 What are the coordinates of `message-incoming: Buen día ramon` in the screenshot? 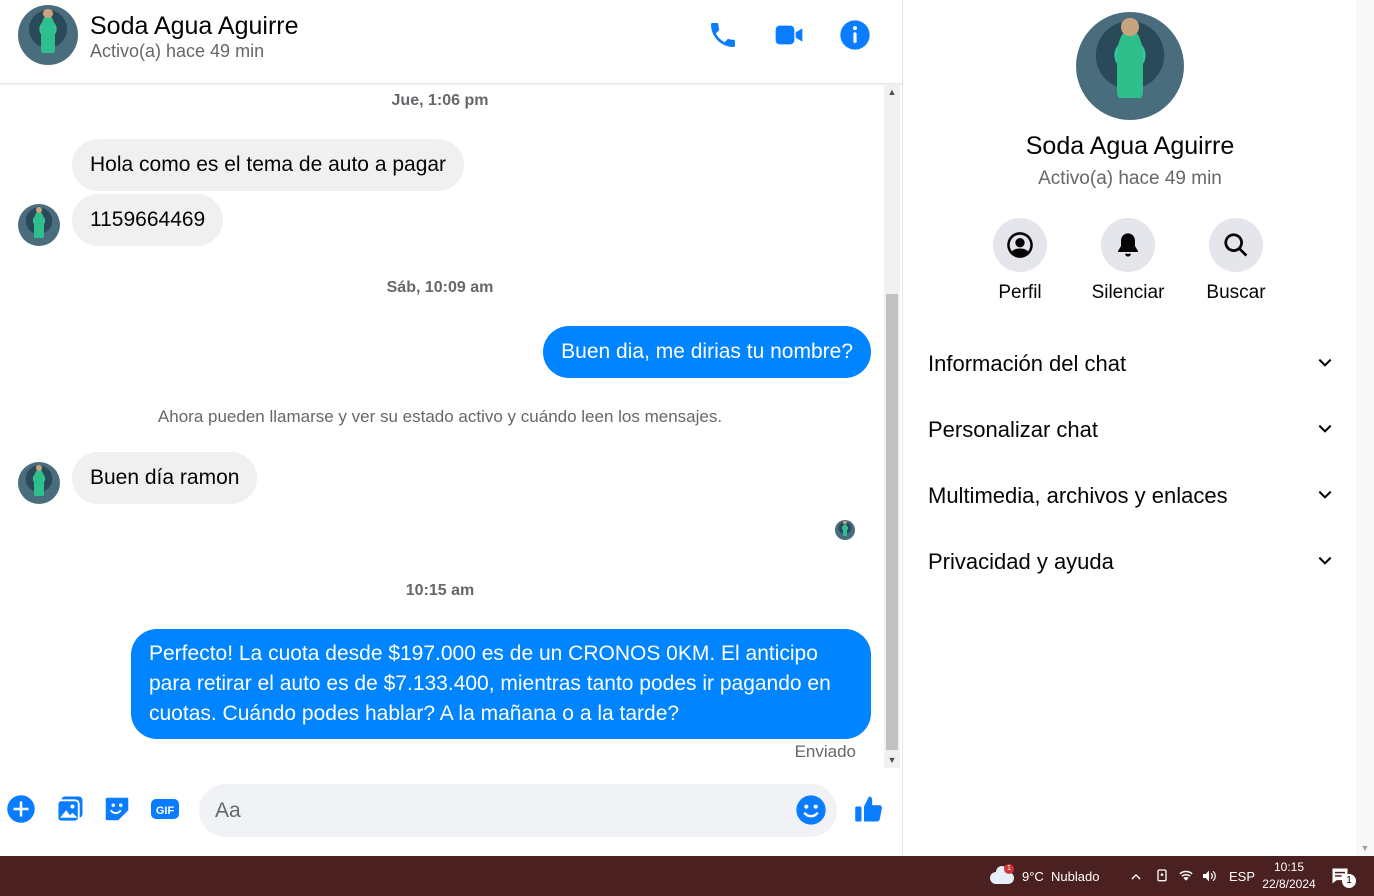 It's located at (165, 478).